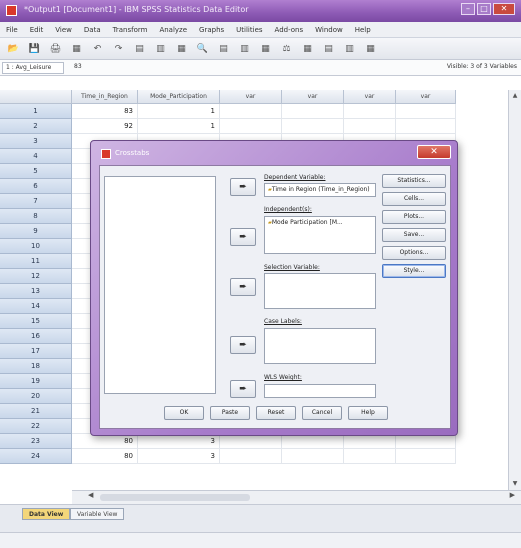 Image resolution: width=521 pixels, height=548 pixels. I want to click on close-button: ✕, so click(504, 9).